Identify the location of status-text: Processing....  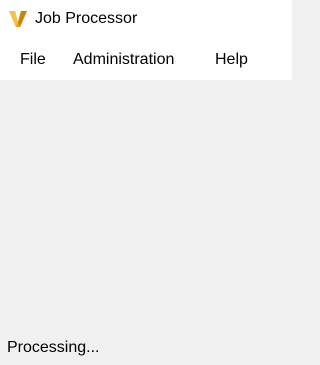
(53, 347).